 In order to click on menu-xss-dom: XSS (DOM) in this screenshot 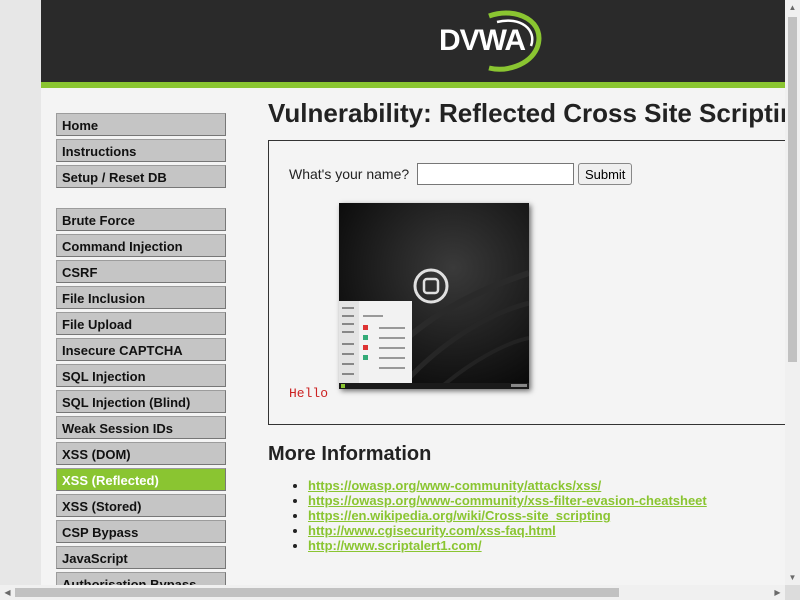, I will do `click(141, 453)`.